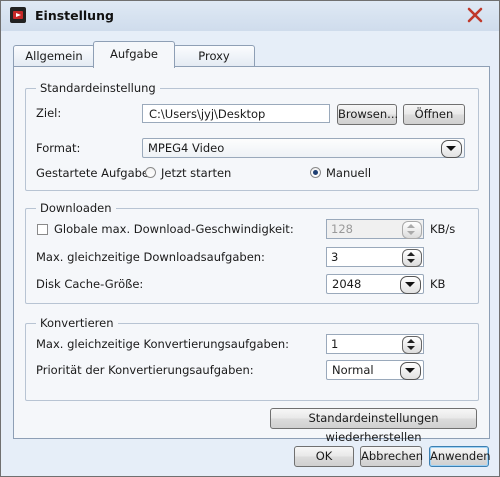 This screenshot has height=477, width=500. Describe the element at coordinates (49, 113) in the screenshot. I see `target-label: Ziel:` at that location.